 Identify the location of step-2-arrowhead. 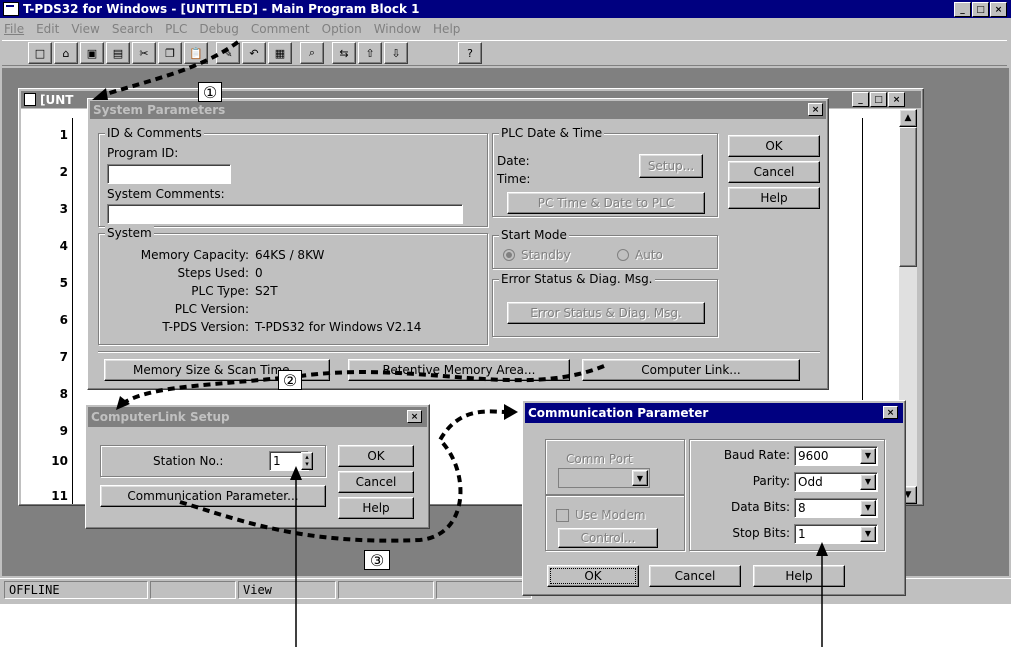
(123, 403).